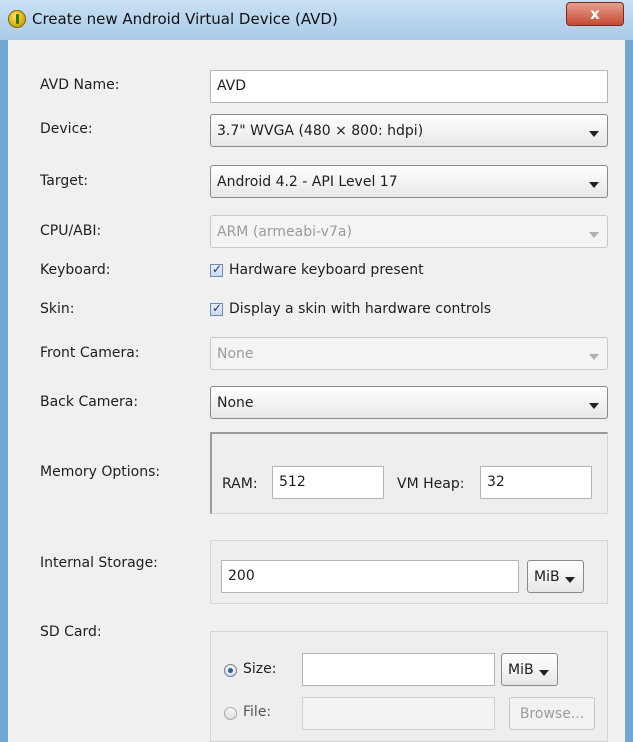  I want to click on target-value: Android 4.2 - API Level 17, so click(307, 182).